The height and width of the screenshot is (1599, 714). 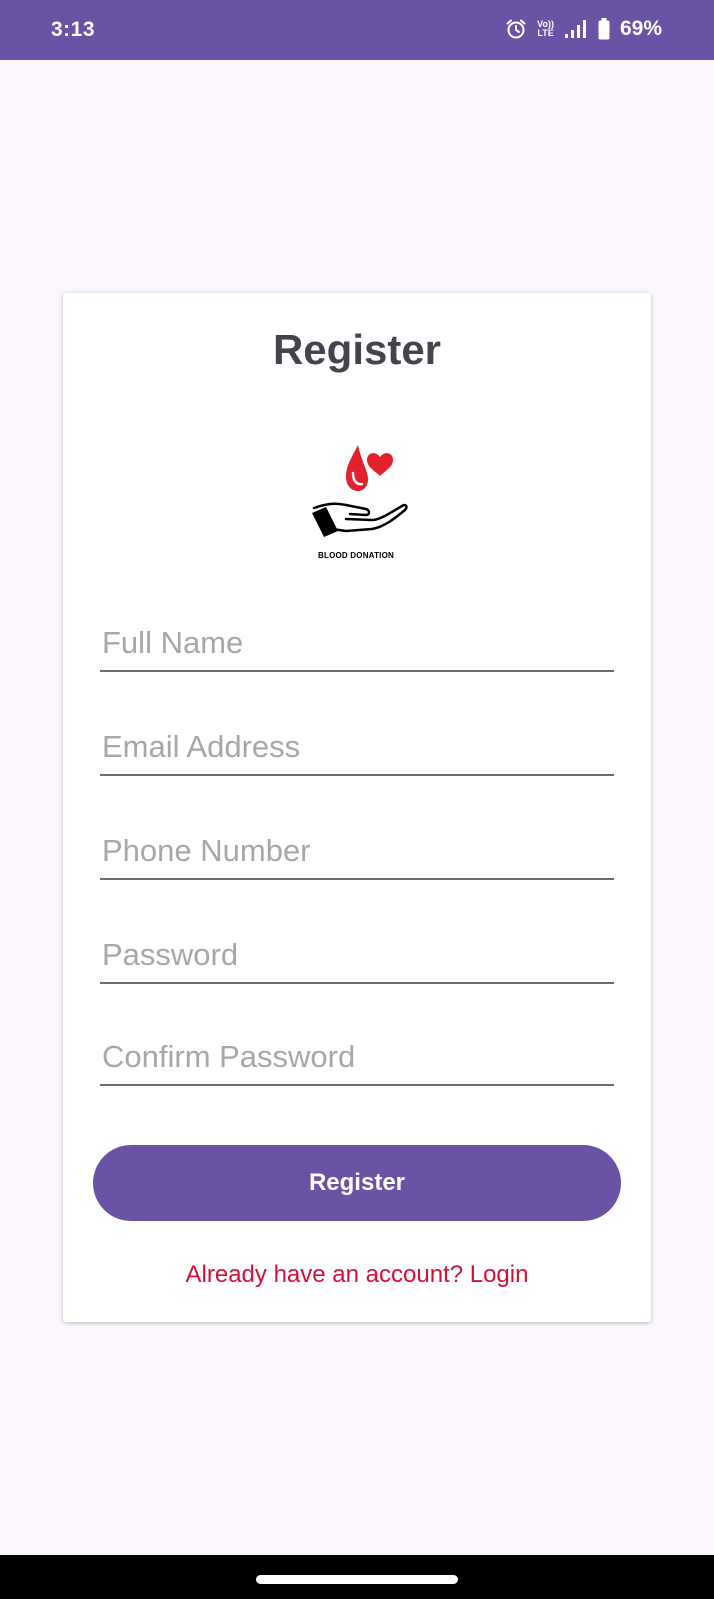 What do you see at coordinates (640, 28) in the screenshot?
I see `battery-percent: 69%` at bounding box center [640, 28].